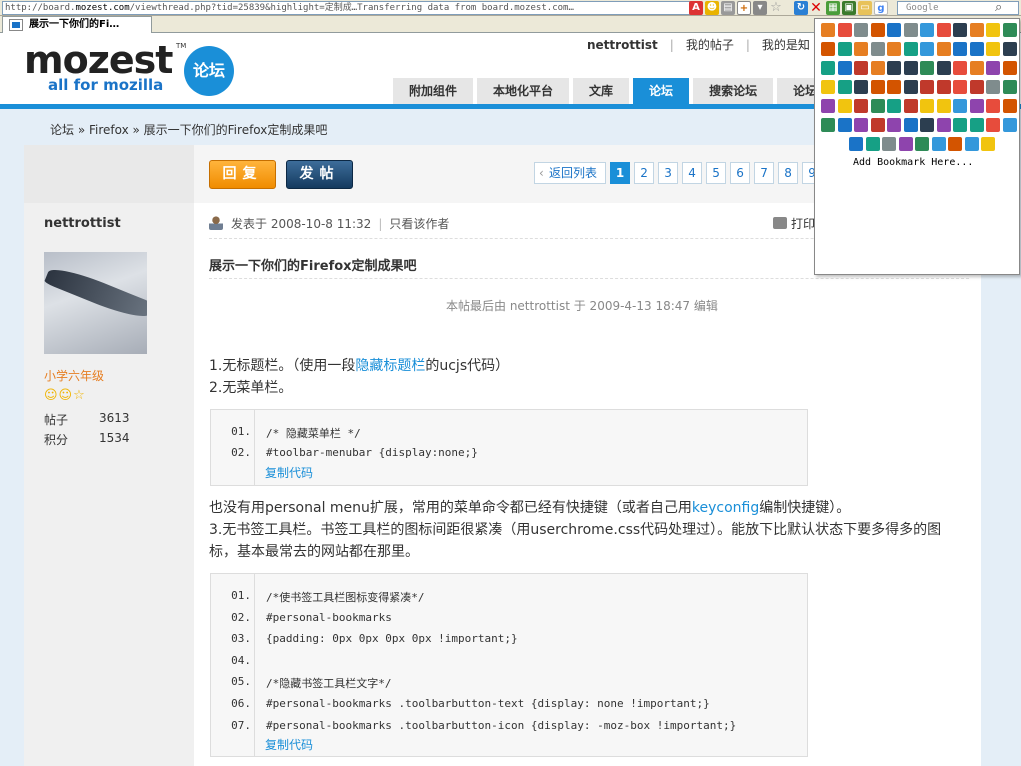 The width and height of the screenshot is (1021, 766). What do you see at coordinates (95, 303) in the screenshot?
I see `avatar` at bounding box center [95, 303].